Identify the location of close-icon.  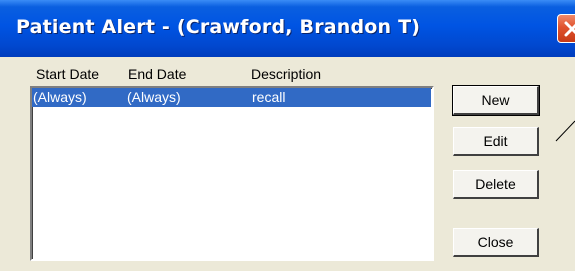
(569, 29).